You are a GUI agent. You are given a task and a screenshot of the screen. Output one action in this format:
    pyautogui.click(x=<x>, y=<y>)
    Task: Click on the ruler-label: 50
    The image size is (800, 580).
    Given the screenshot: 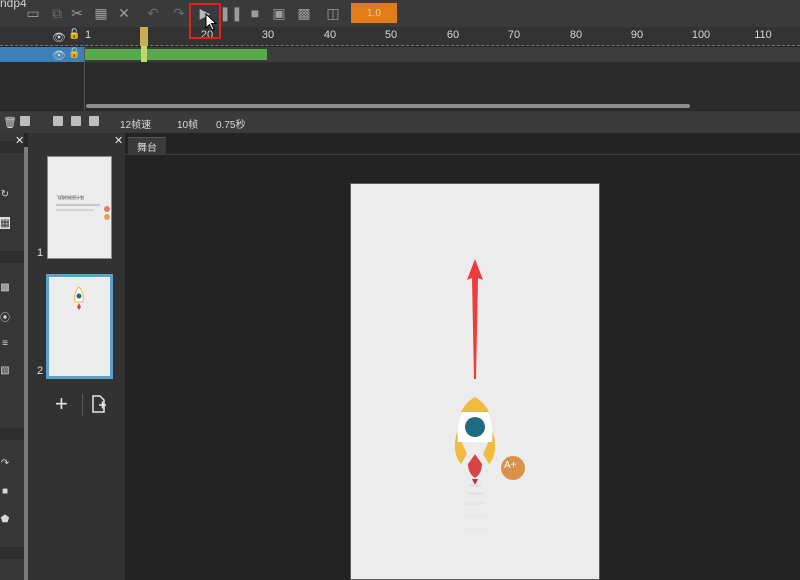 What is the action you would take?
    pyautogui.click(x=391, y=35)
    